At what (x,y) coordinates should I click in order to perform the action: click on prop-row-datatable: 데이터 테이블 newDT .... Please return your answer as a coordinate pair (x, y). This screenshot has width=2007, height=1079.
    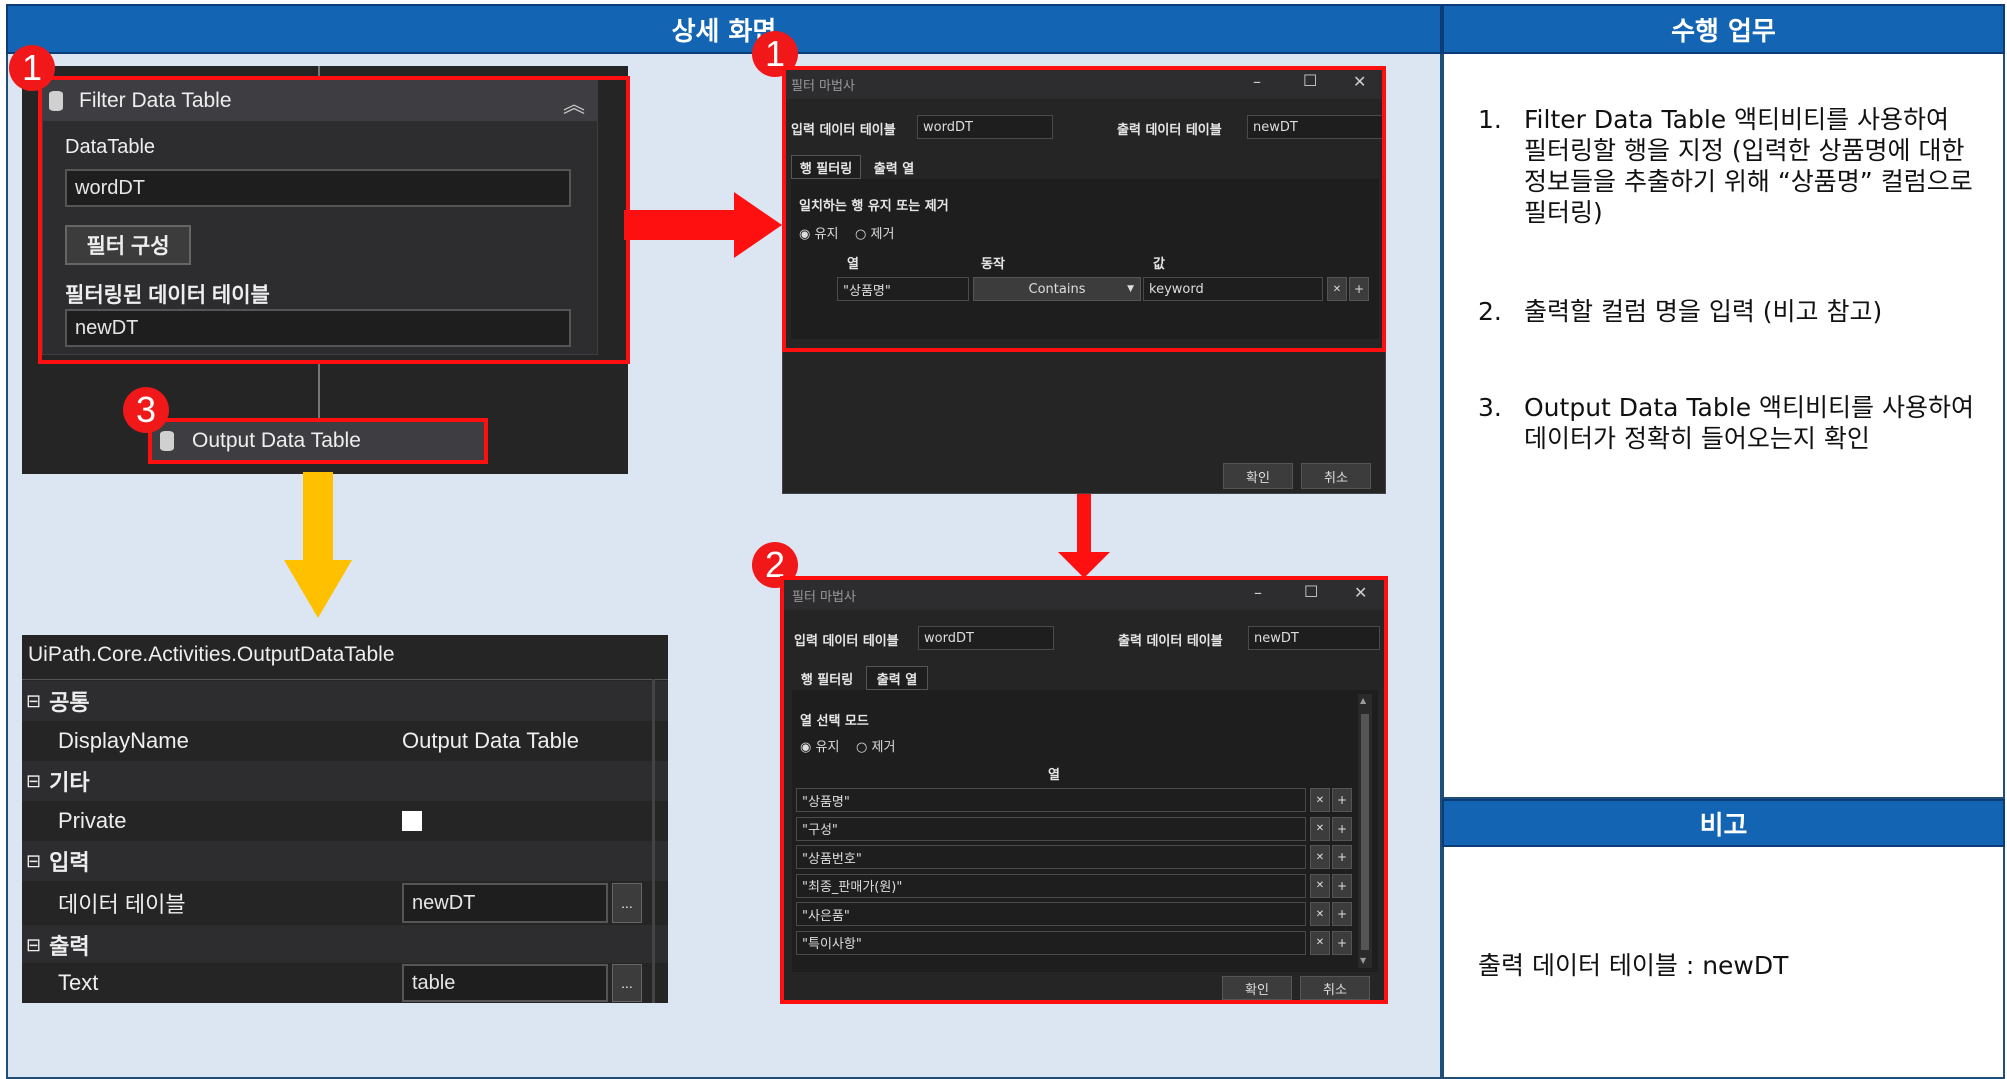
    Looking at the image, I should click on (345, 903).